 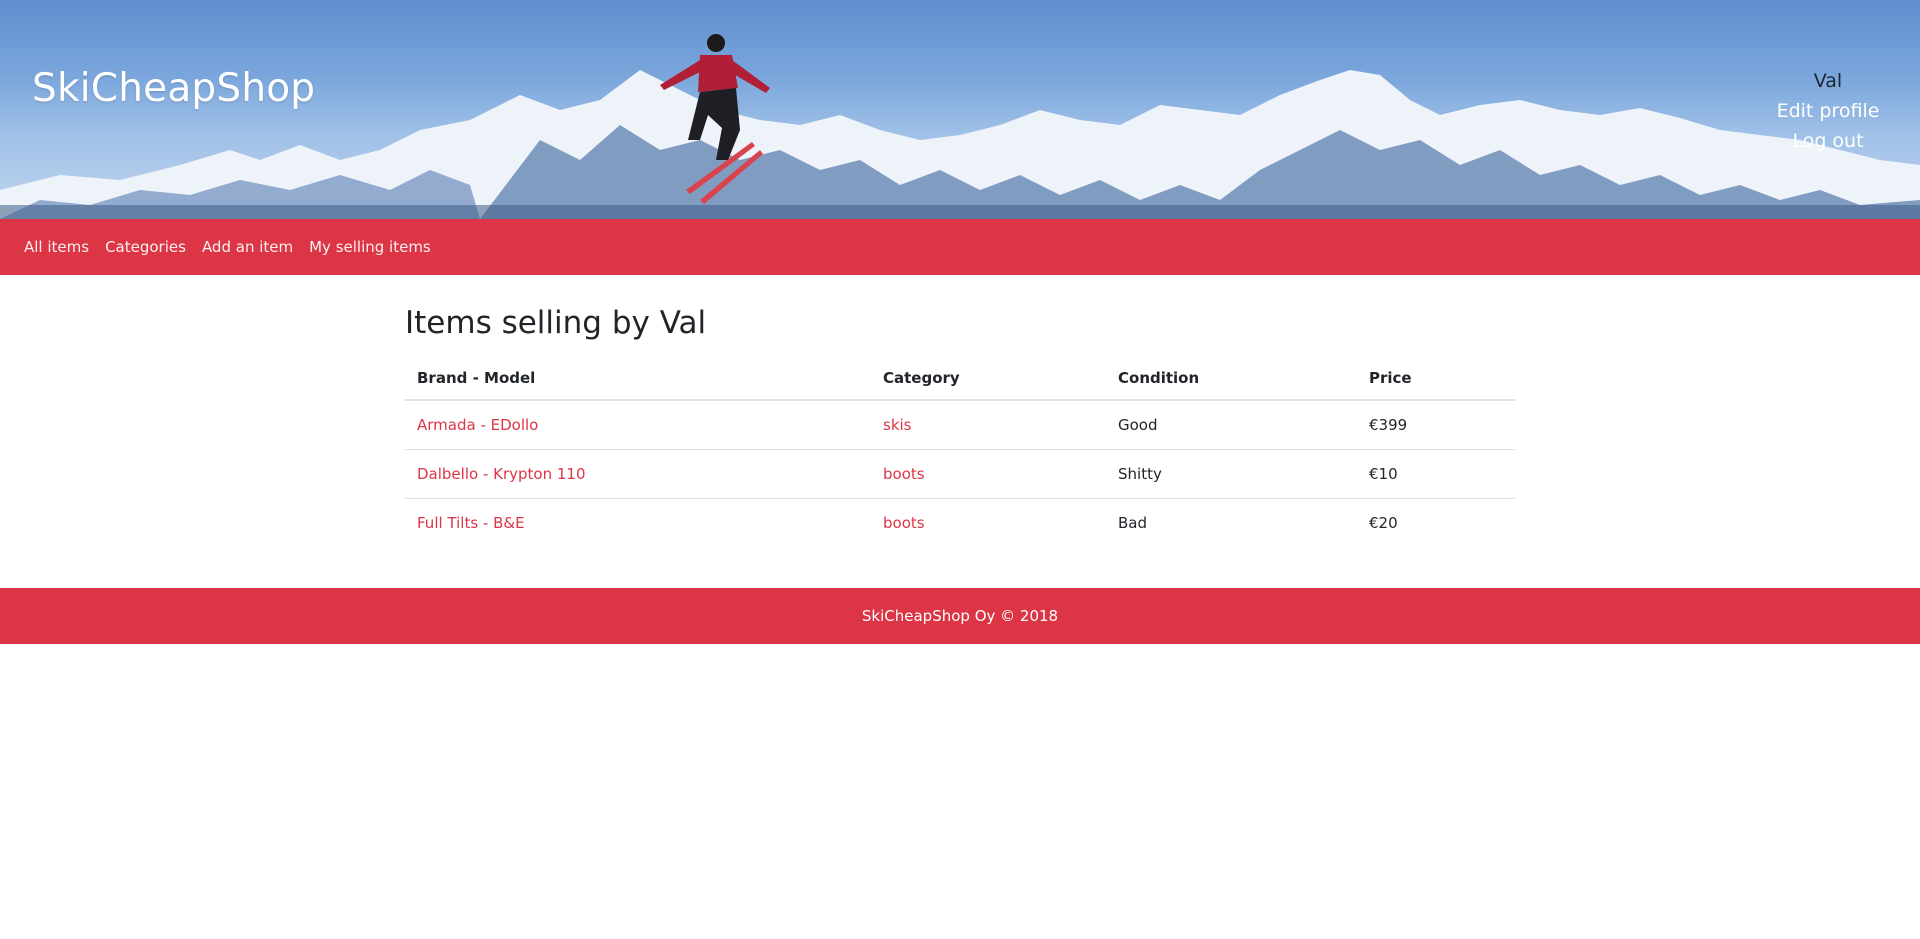 I want to click on user-name: Val, so click(x=1828, y=81).